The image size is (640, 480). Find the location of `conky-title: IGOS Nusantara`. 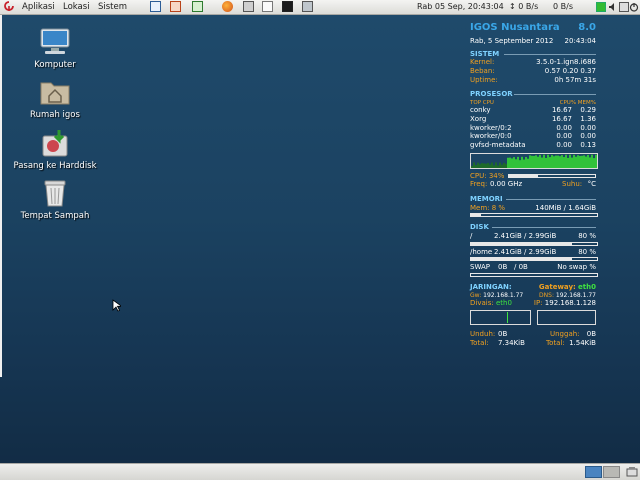

conky-title: IGOS Nusantara is located at coordinates (515, 27).